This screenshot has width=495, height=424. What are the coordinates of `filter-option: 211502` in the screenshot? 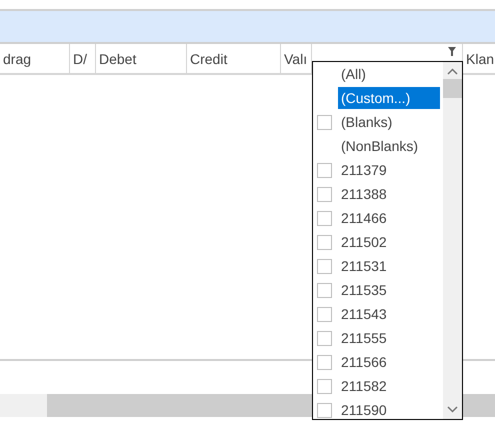 It's located at (364, 242).